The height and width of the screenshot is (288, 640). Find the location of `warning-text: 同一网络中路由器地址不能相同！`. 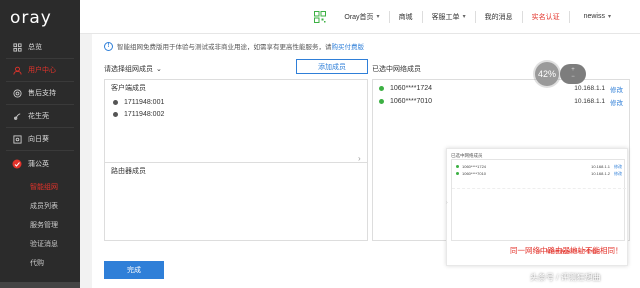

warning-text: 同一网络中路由器地址不能相同！ is located at coordinates (566, 250).